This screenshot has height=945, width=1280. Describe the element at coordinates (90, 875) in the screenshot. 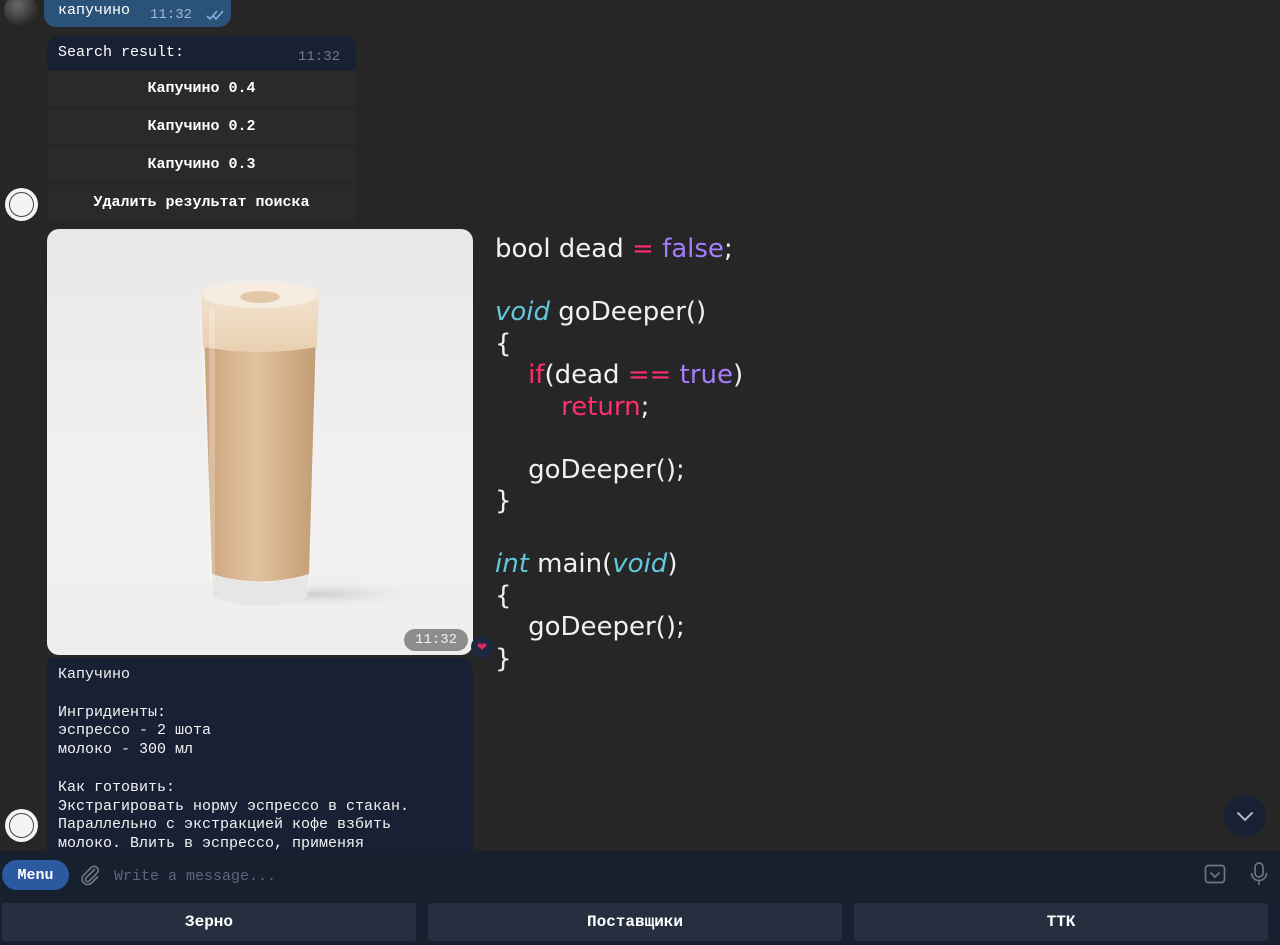

I see `paperclip-icon` at that location.